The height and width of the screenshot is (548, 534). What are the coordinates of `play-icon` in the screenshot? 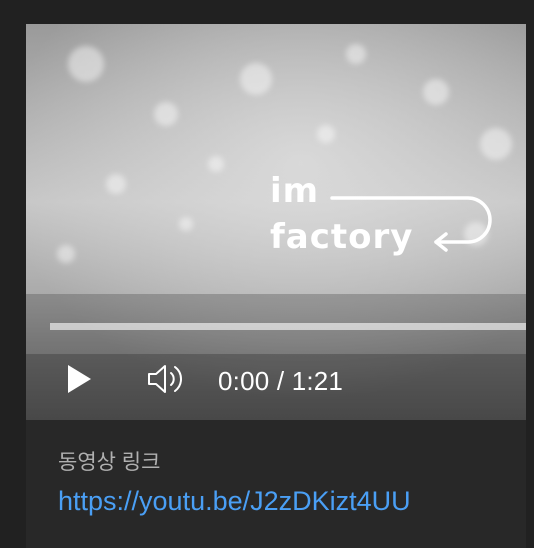 It's located at (79, 379).